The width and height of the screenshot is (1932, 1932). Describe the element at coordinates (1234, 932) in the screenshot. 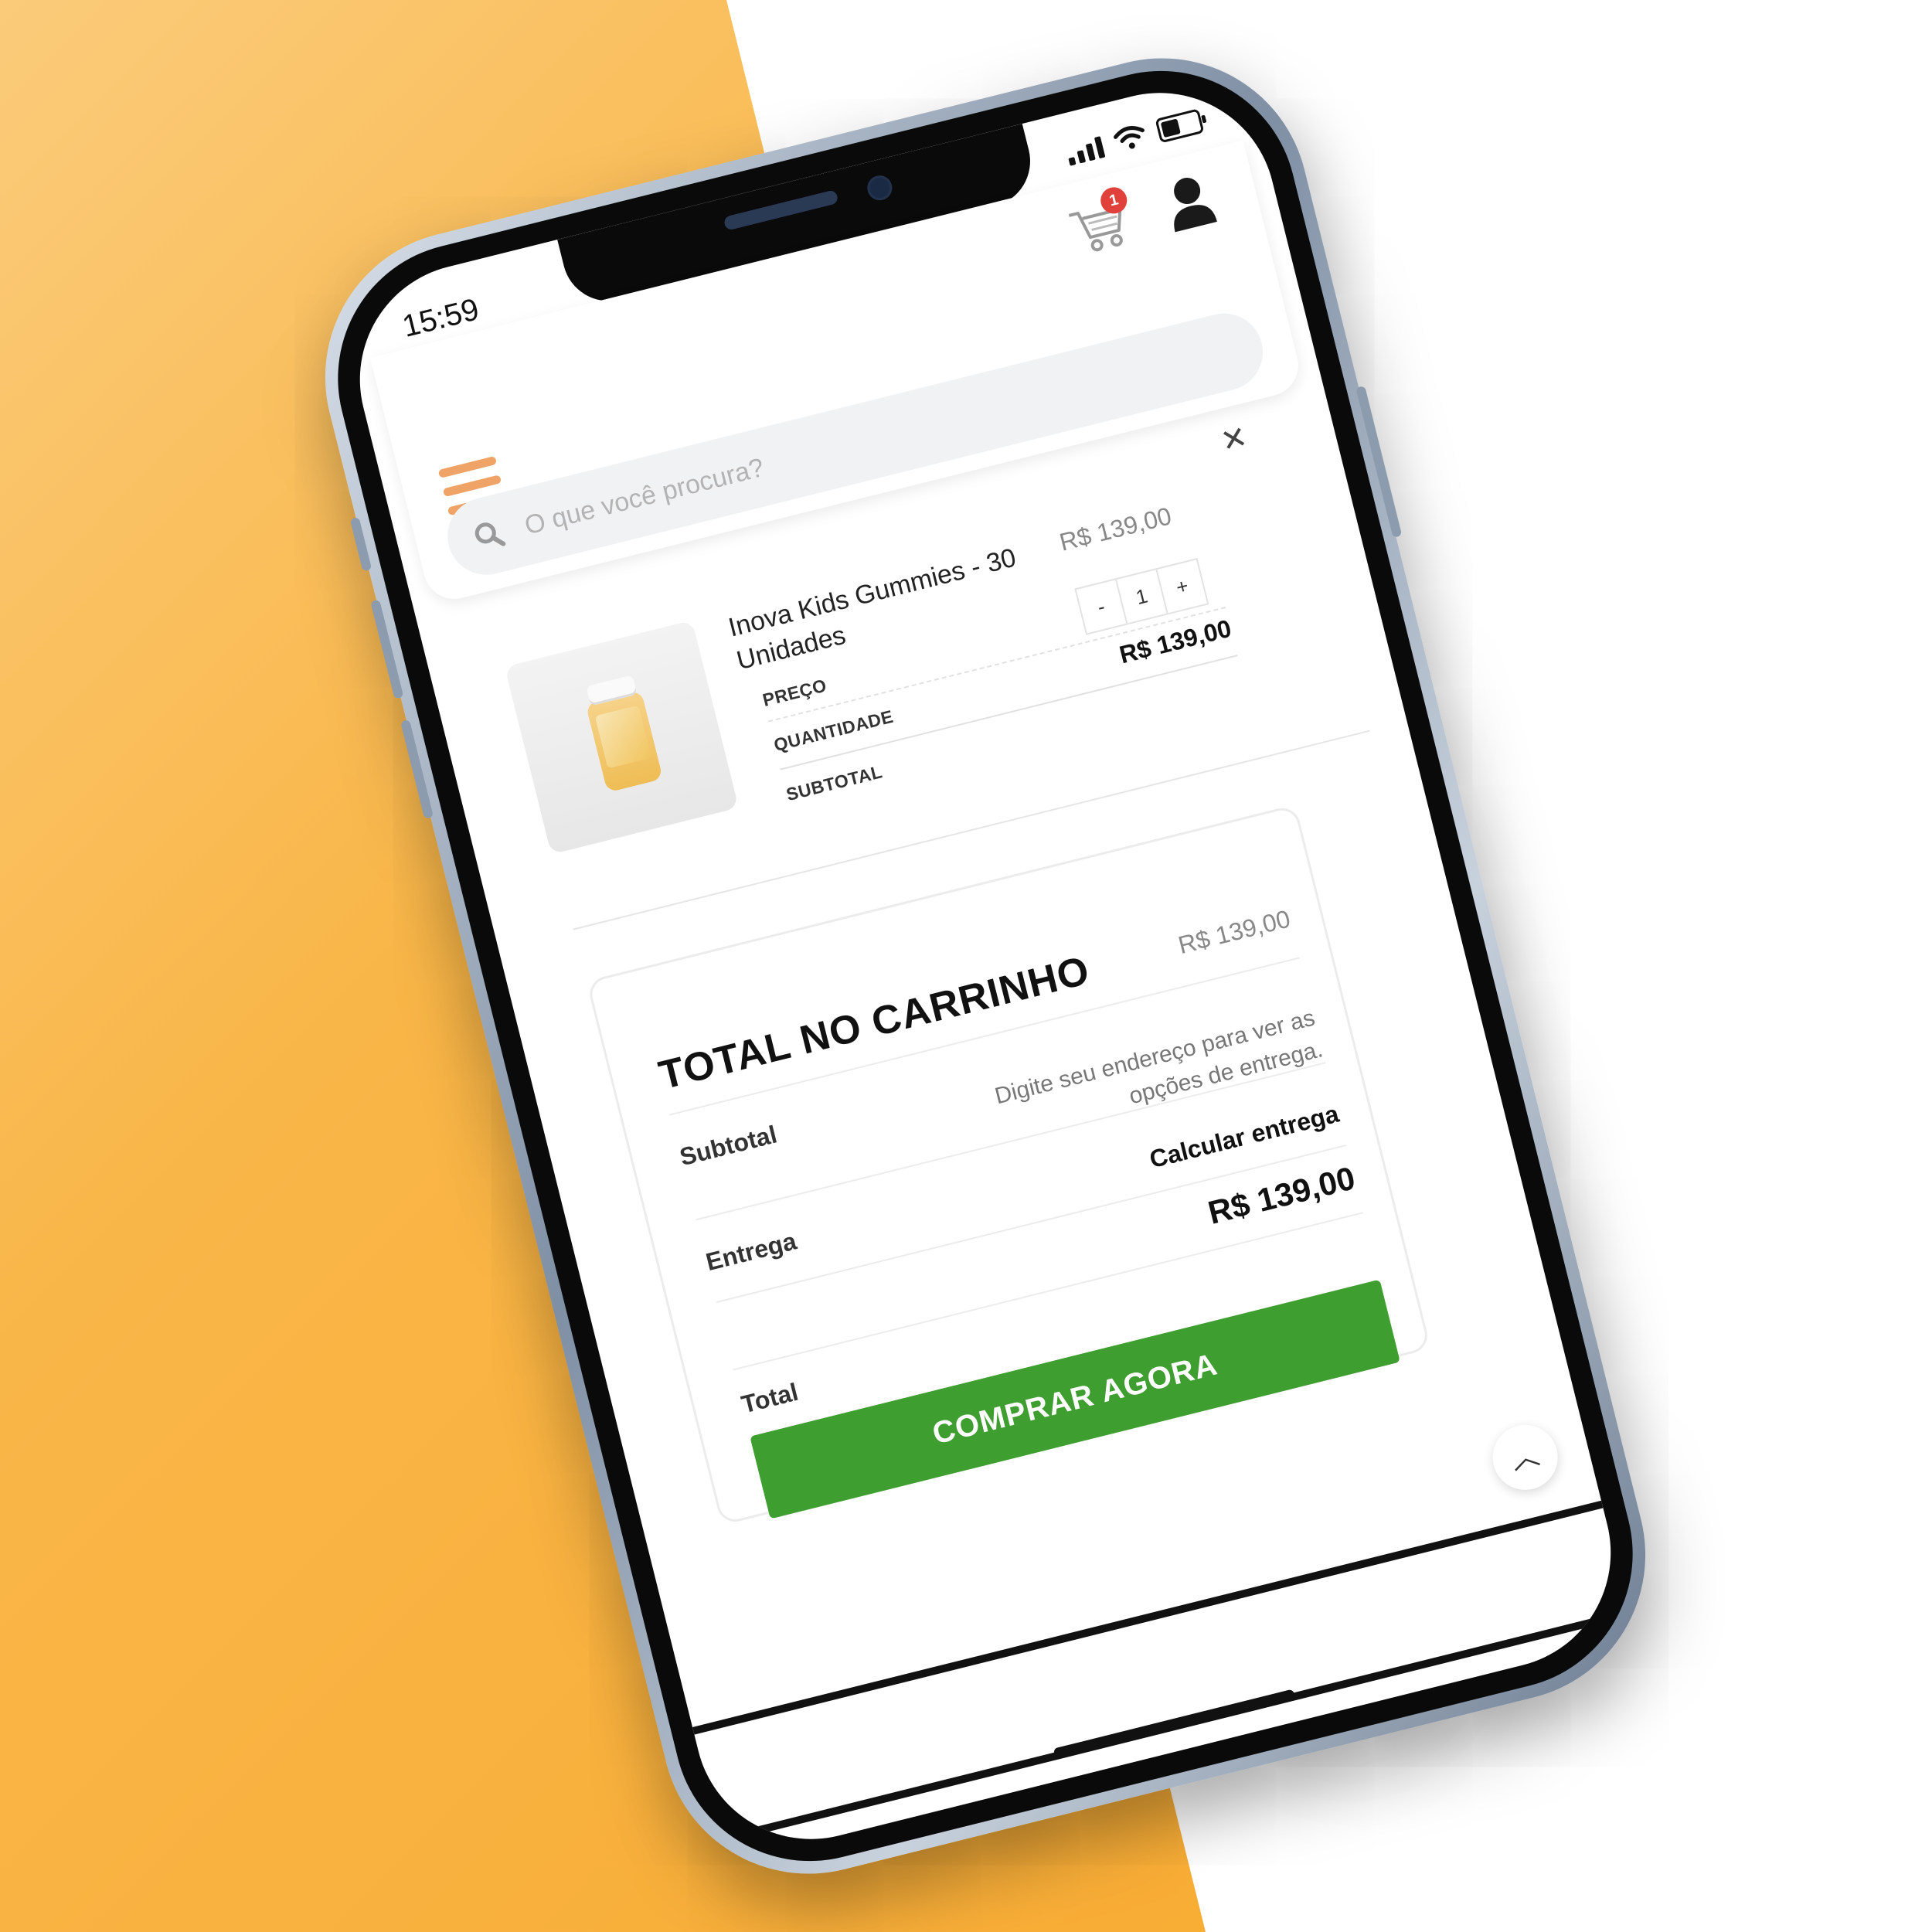

I see `cart-subtotal-value: R$ 139,00` at that location.